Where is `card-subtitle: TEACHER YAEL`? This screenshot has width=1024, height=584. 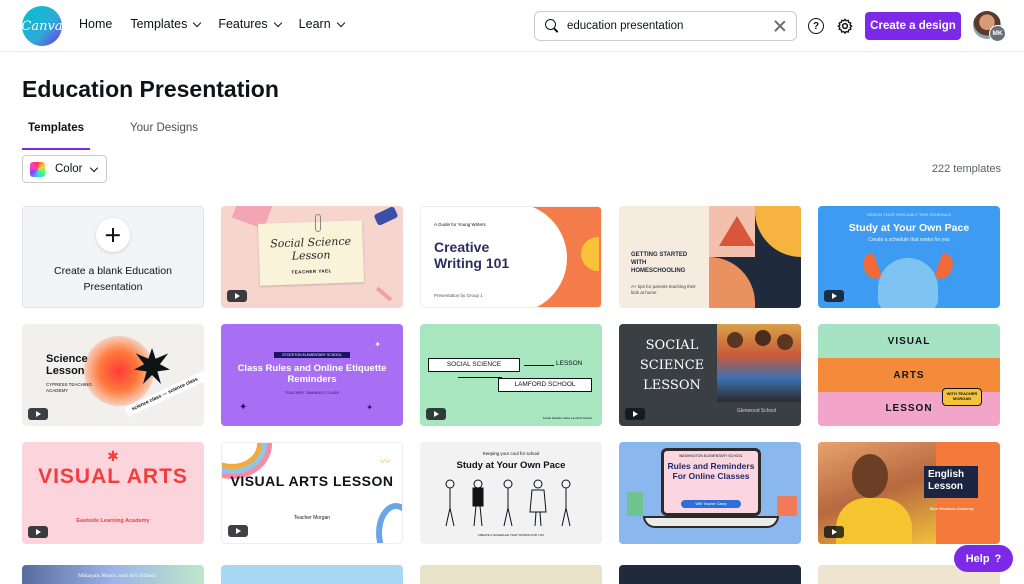 card-subtitle: TEACHER YAEL is located at coordinates (311, 271).